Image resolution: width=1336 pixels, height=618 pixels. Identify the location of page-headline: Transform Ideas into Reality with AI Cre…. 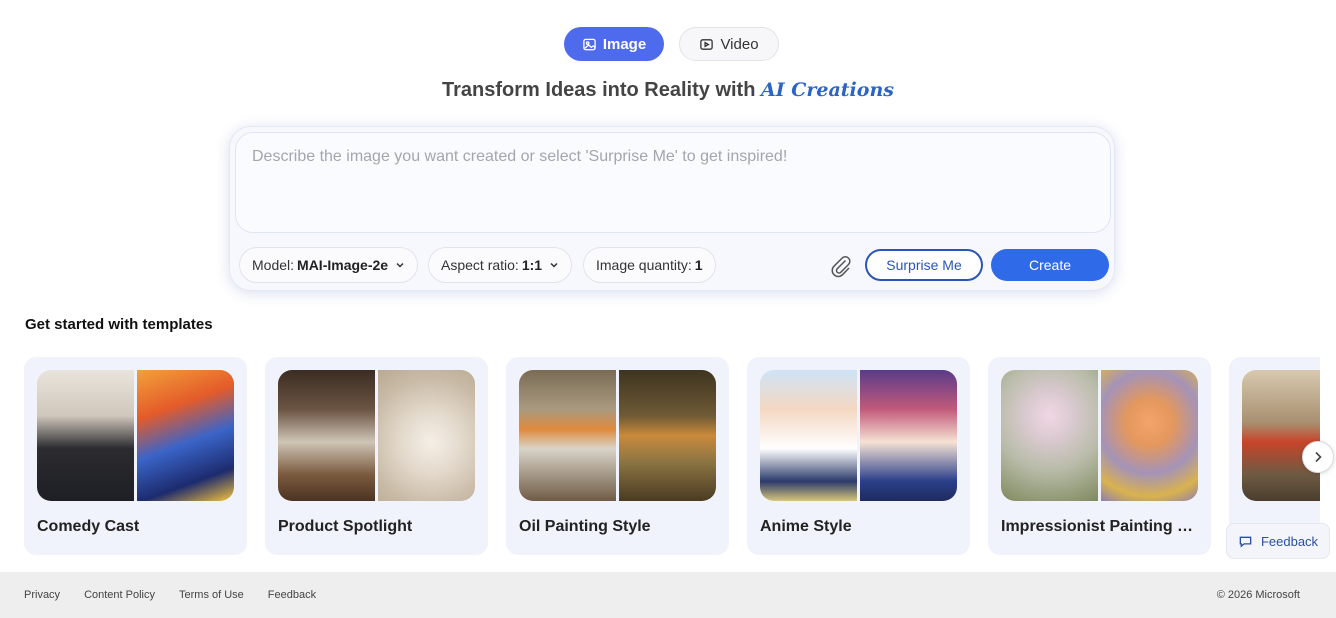
(668, 90).